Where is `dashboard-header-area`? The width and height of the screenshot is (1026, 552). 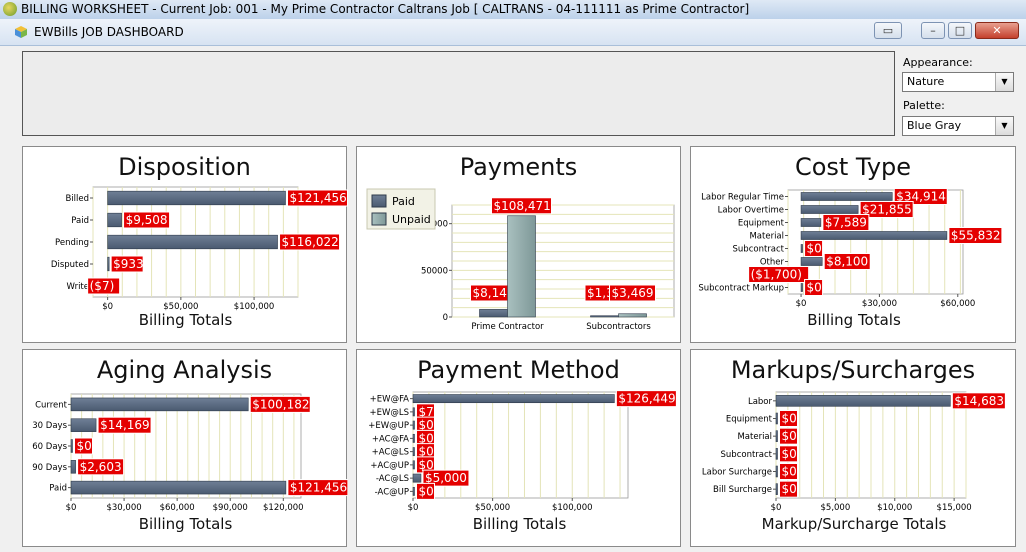 dashboard-header-area is located at coordinates (458, 93).